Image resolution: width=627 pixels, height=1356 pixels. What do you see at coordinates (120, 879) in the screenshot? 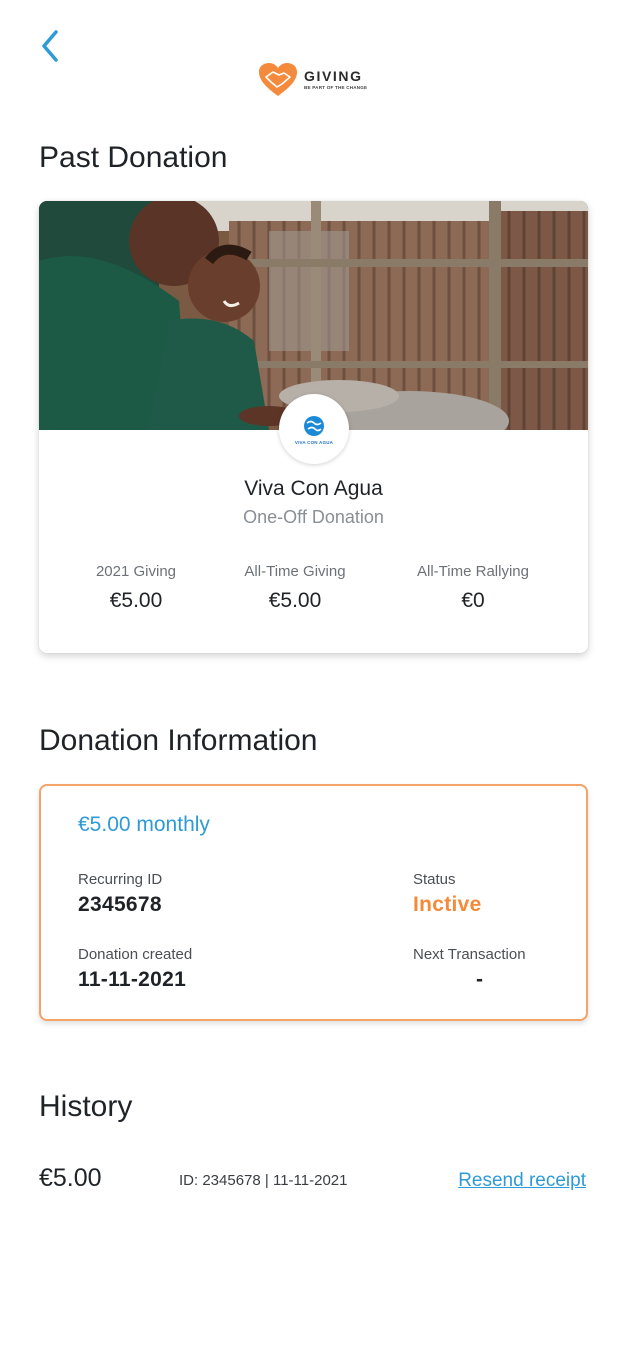
I see `recurring-id-label: Recurring ID` at bounding box center [120, 879].